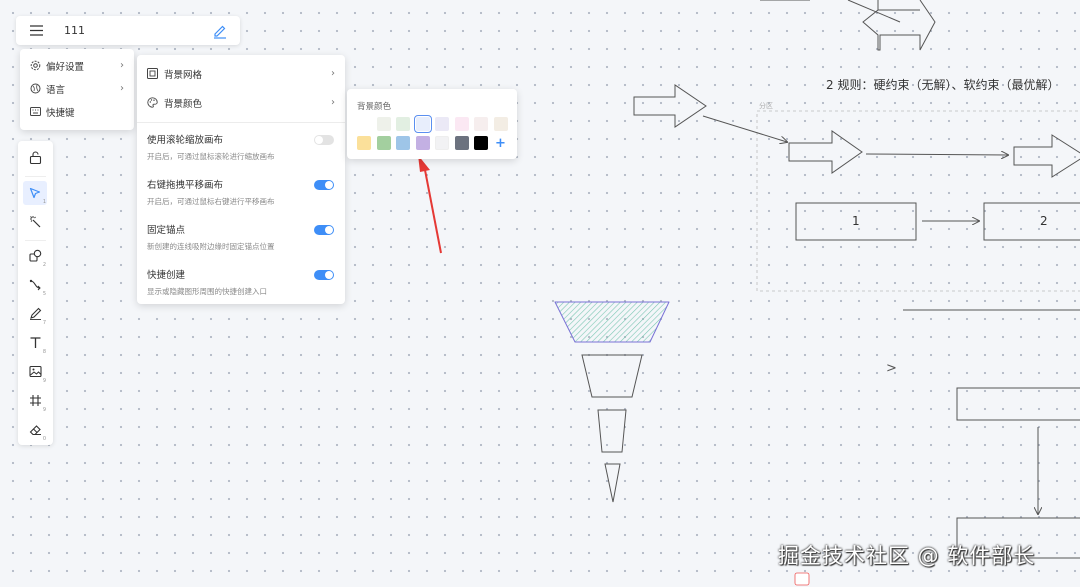 The height and width of the screenshot is (587, 1080). What do you see at coordinates (802, 579) in the screenshot?
I see `small-app-icon` at bounding box center [802, 579].